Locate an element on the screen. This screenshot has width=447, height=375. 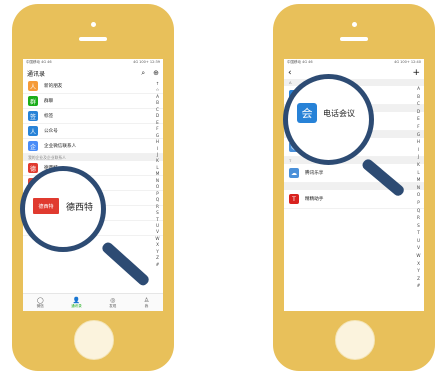
list-item-label: 新的朋友 is located at coordinates (53, 86).